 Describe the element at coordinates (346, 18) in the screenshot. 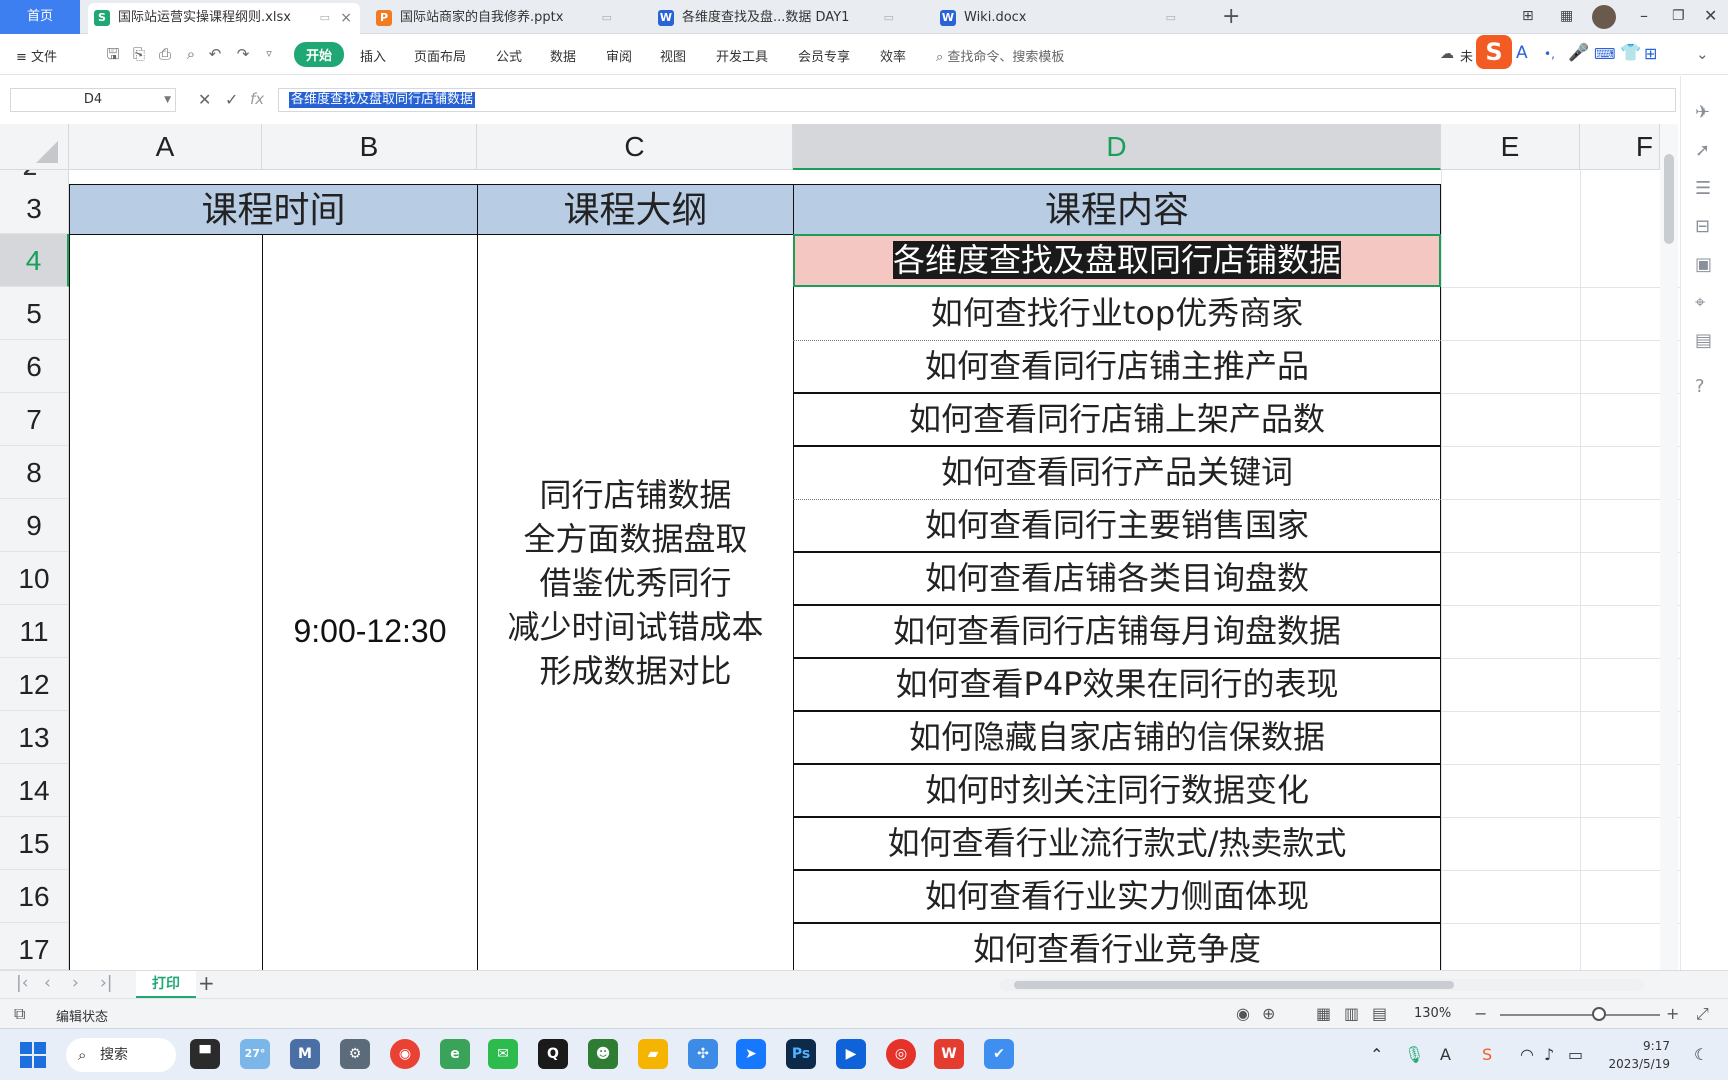

I see `close-icon: ×` at that location.